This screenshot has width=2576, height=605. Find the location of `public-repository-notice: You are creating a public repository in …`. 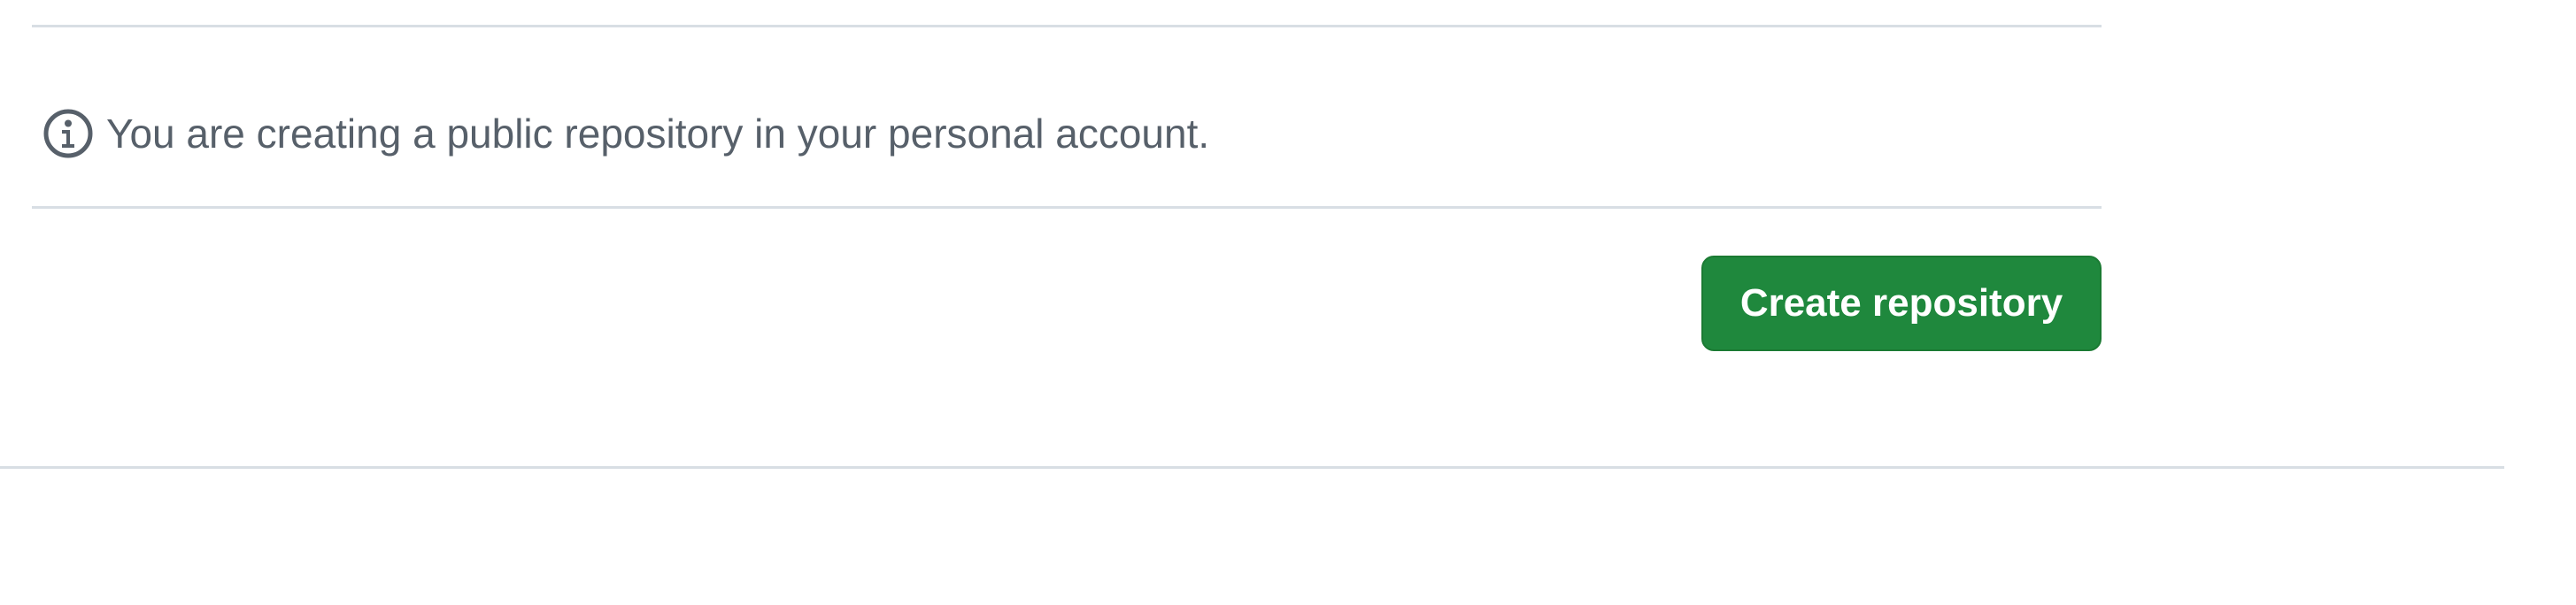

public-repository-notice: You are creating a public repository in … is located at coordinates (625, 133).